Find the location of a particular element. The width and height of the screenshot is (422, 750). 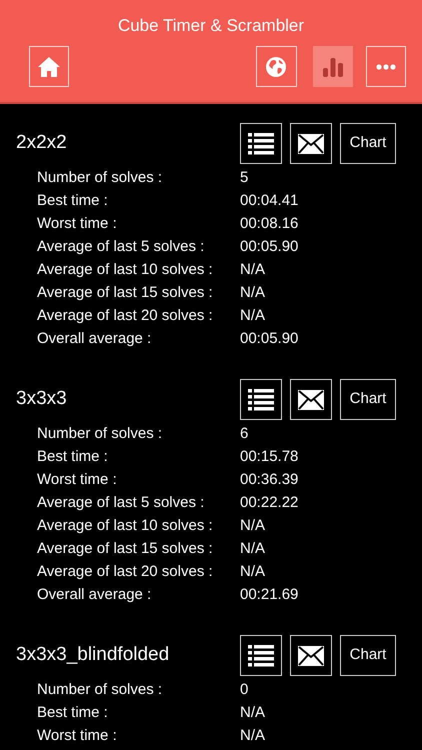

stat-value: 00:04.41 is located at coordinates (269, 201).